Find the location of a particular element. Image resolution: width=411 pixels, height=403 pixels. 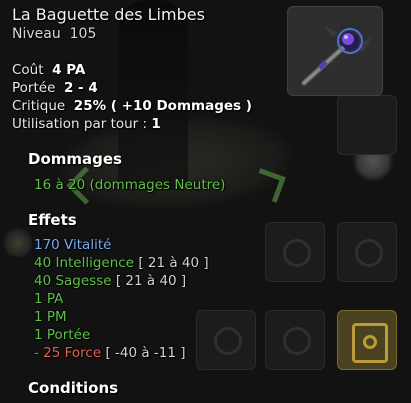

critical-label: Critique is located at coordinates (39, 106).